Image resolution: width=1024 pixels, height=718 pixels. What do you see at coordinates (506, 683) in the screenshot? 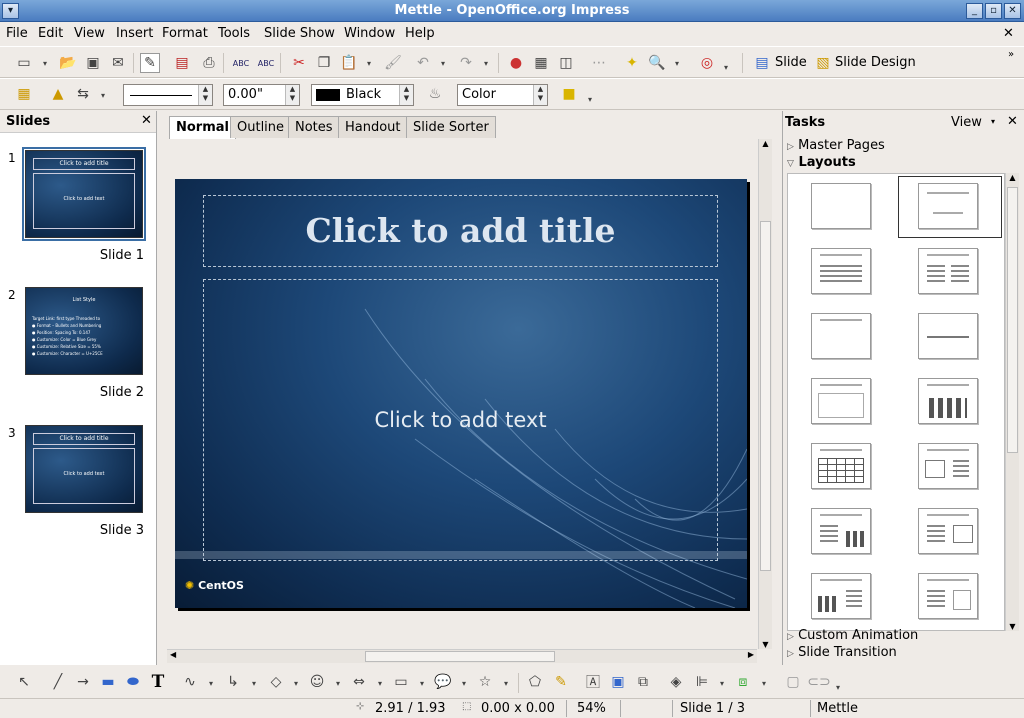
I see `stars-dropdown-icon: ▾` at bounding box center [506, 683].